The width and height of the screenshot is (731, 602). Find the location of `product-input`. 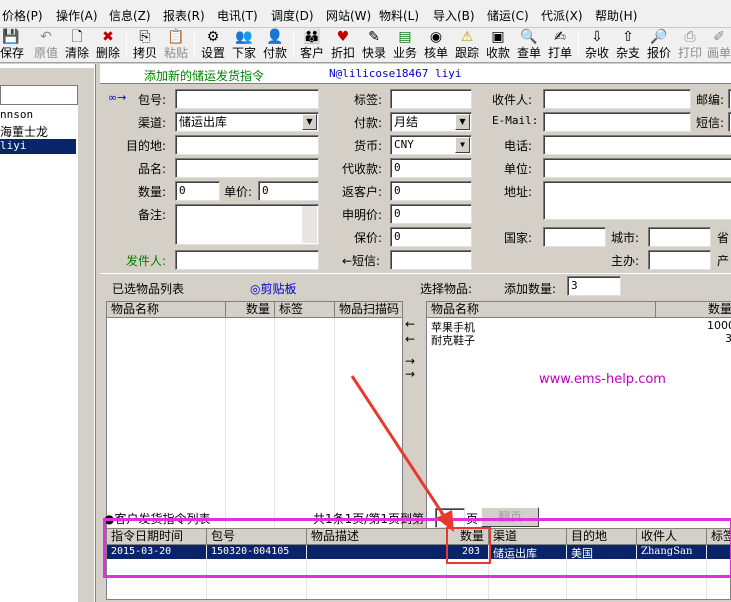

product-input is located at coordinates (247, 168).